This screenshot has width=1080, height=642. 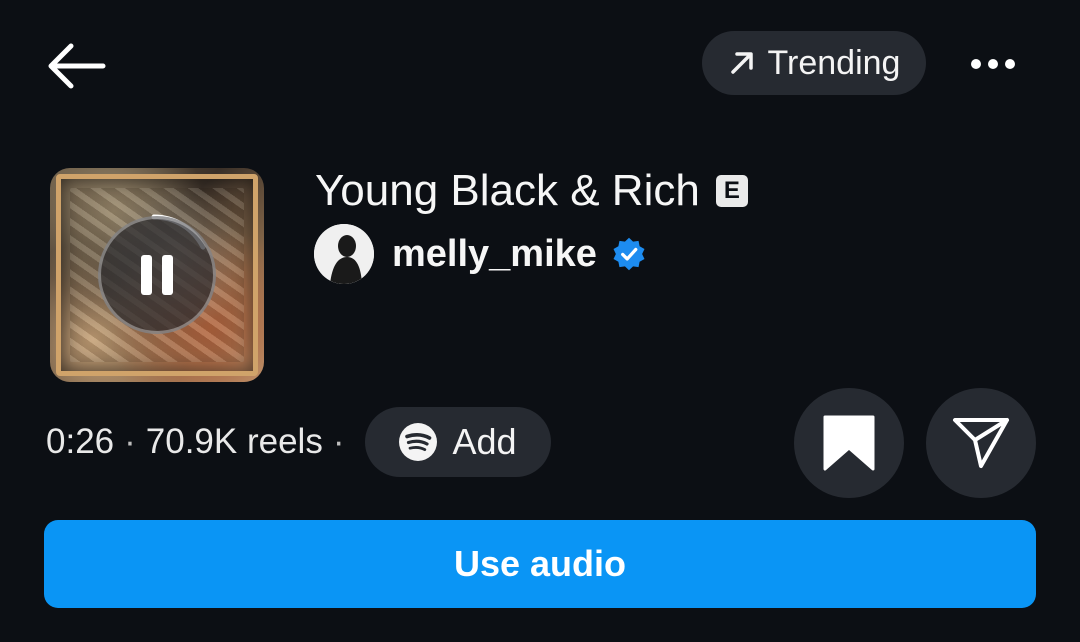 I want to click on add-label: Add, so click(x=484, y=441).